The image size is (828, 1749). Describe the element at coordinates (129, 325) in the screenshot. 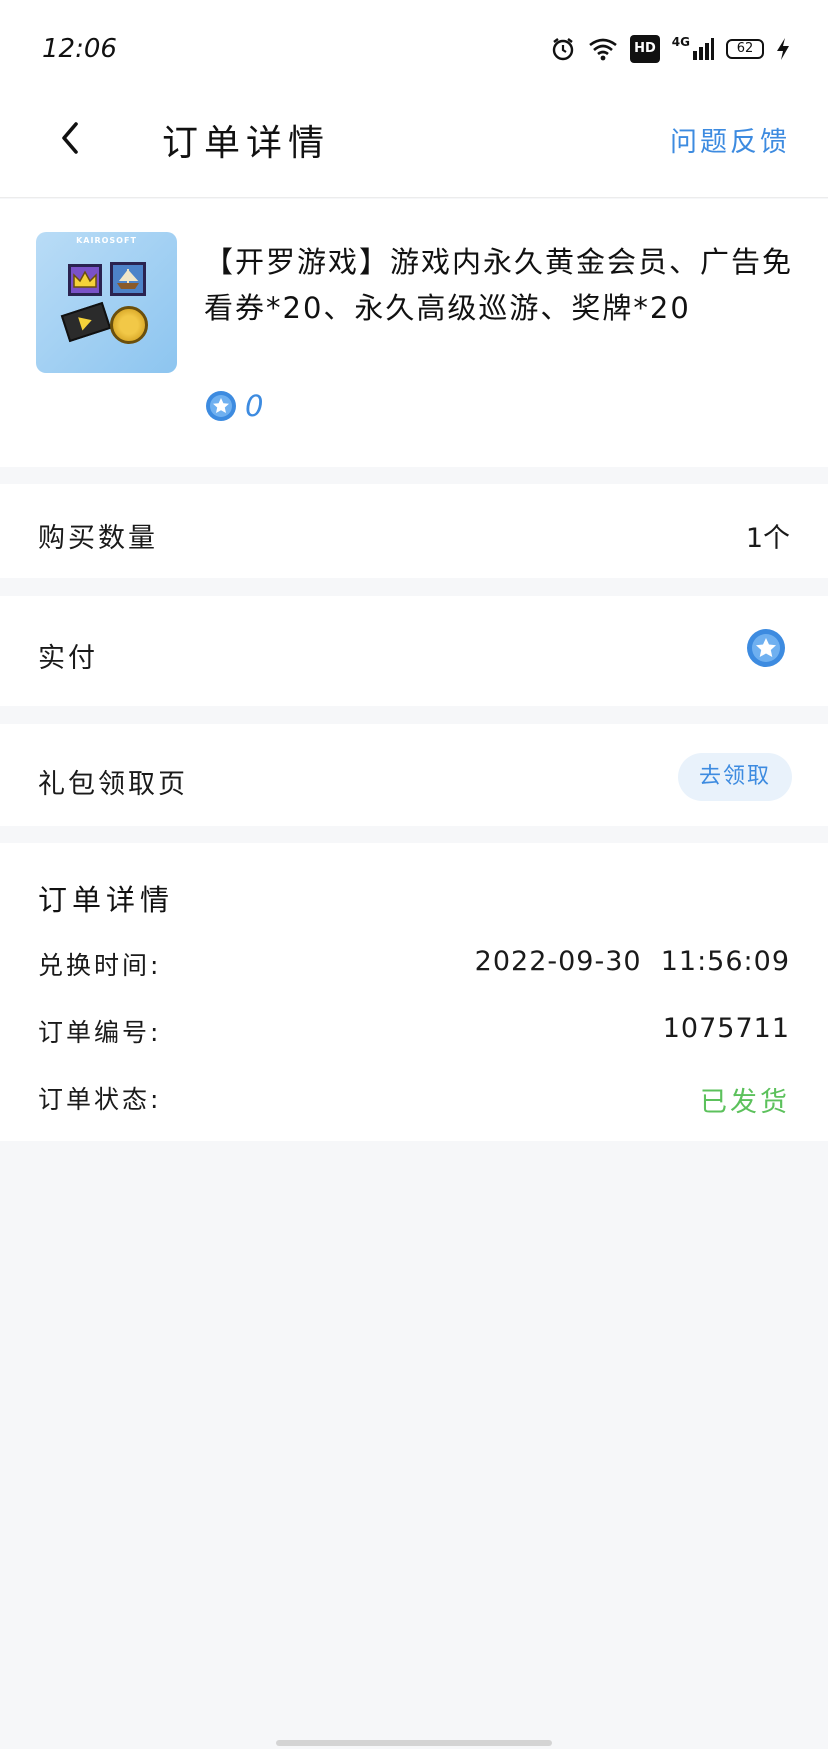

I see `medal-icon` at that location.